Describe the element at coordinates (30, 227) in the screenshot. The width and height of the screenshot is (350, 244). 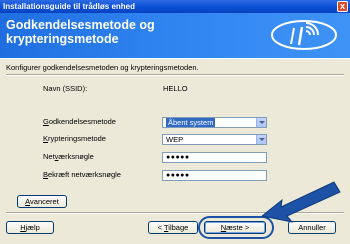
I see `help-button: Hjælp` at that location.